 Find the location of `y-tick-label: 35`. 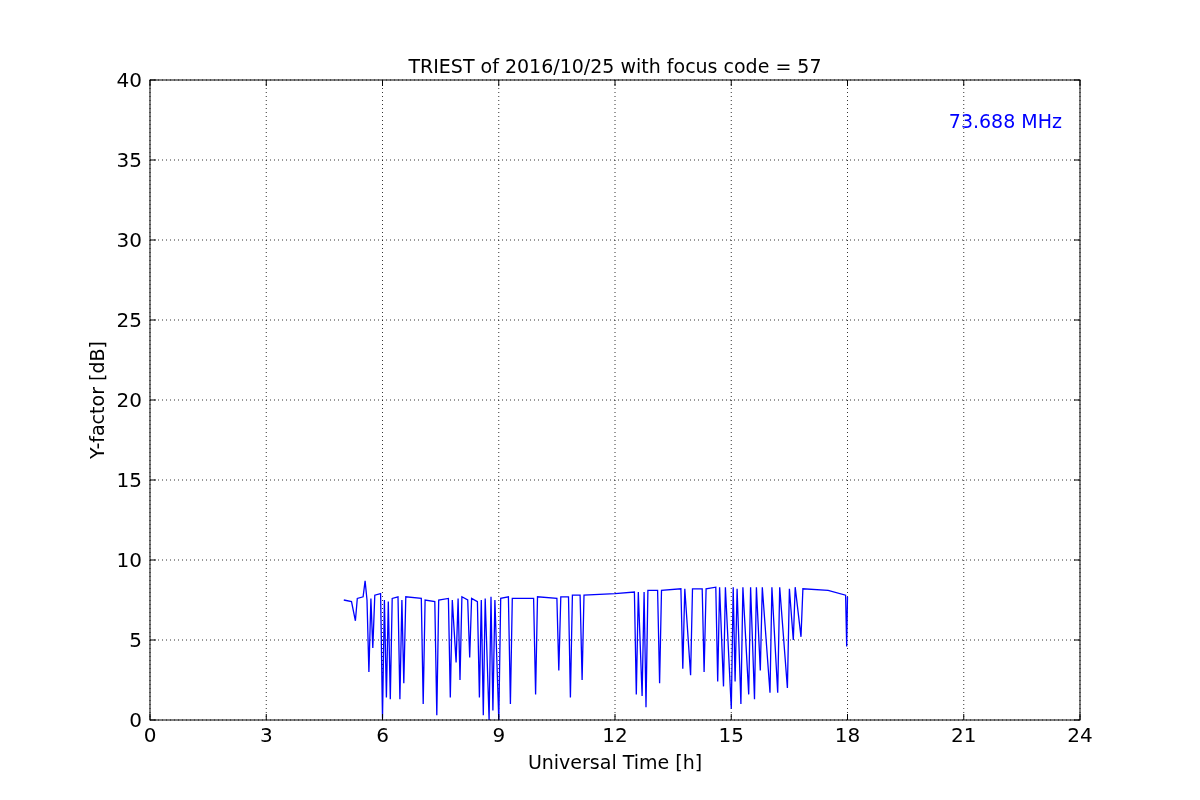

y-tick-label: 35 is located at coordinates (129, 160).